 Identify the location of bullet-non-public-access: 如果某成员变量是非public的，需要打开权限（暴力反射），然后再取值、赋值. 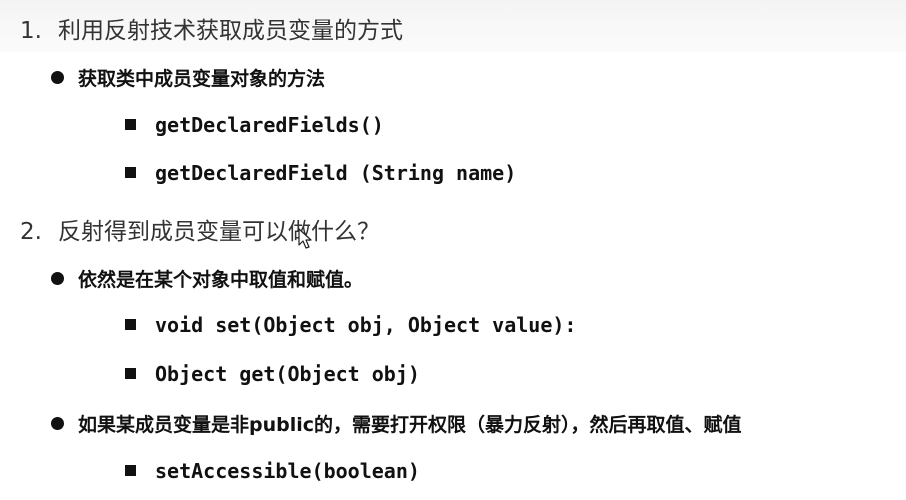
(396, 423).